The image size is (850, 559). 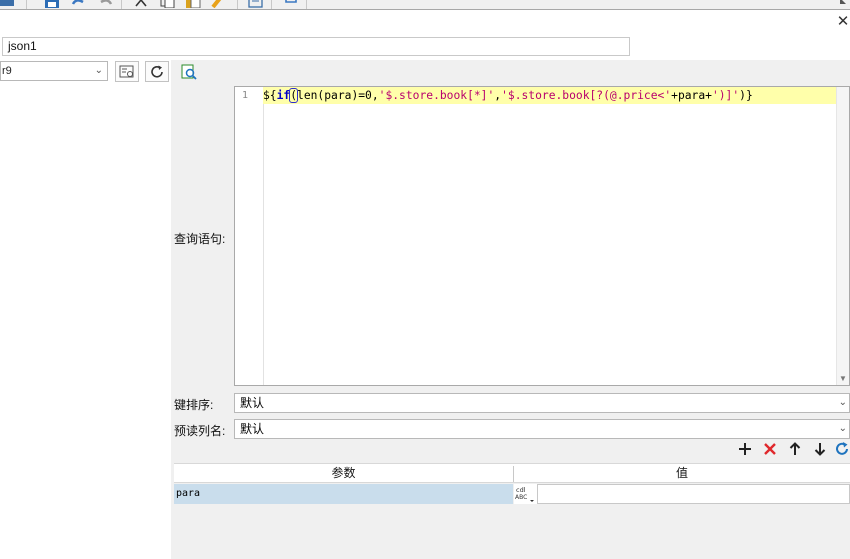 I want to click on arrow-down-icon, so click(x=820, y=449).